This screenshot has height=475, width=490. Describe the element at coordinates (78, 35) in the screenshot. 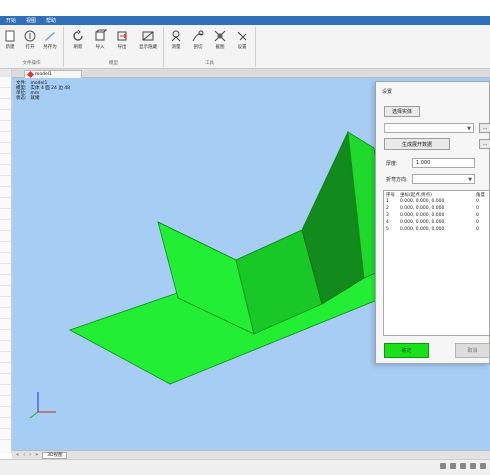

I see `refresh-icon` at that location.